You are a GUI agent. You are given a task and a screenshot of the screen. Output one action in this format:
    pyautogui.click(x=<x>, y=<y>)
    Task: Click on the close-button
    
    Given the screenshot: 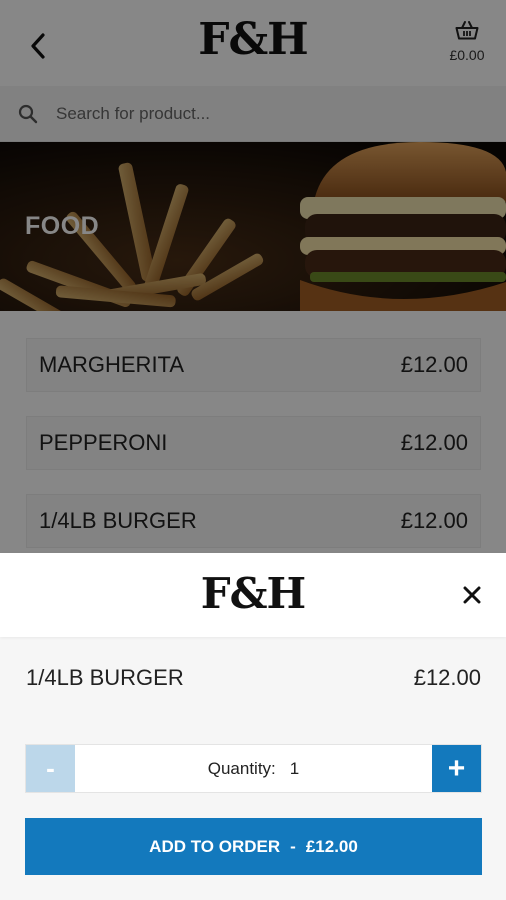 What is the action you would take?
    pyautogui.click(x=472, y=595)
    